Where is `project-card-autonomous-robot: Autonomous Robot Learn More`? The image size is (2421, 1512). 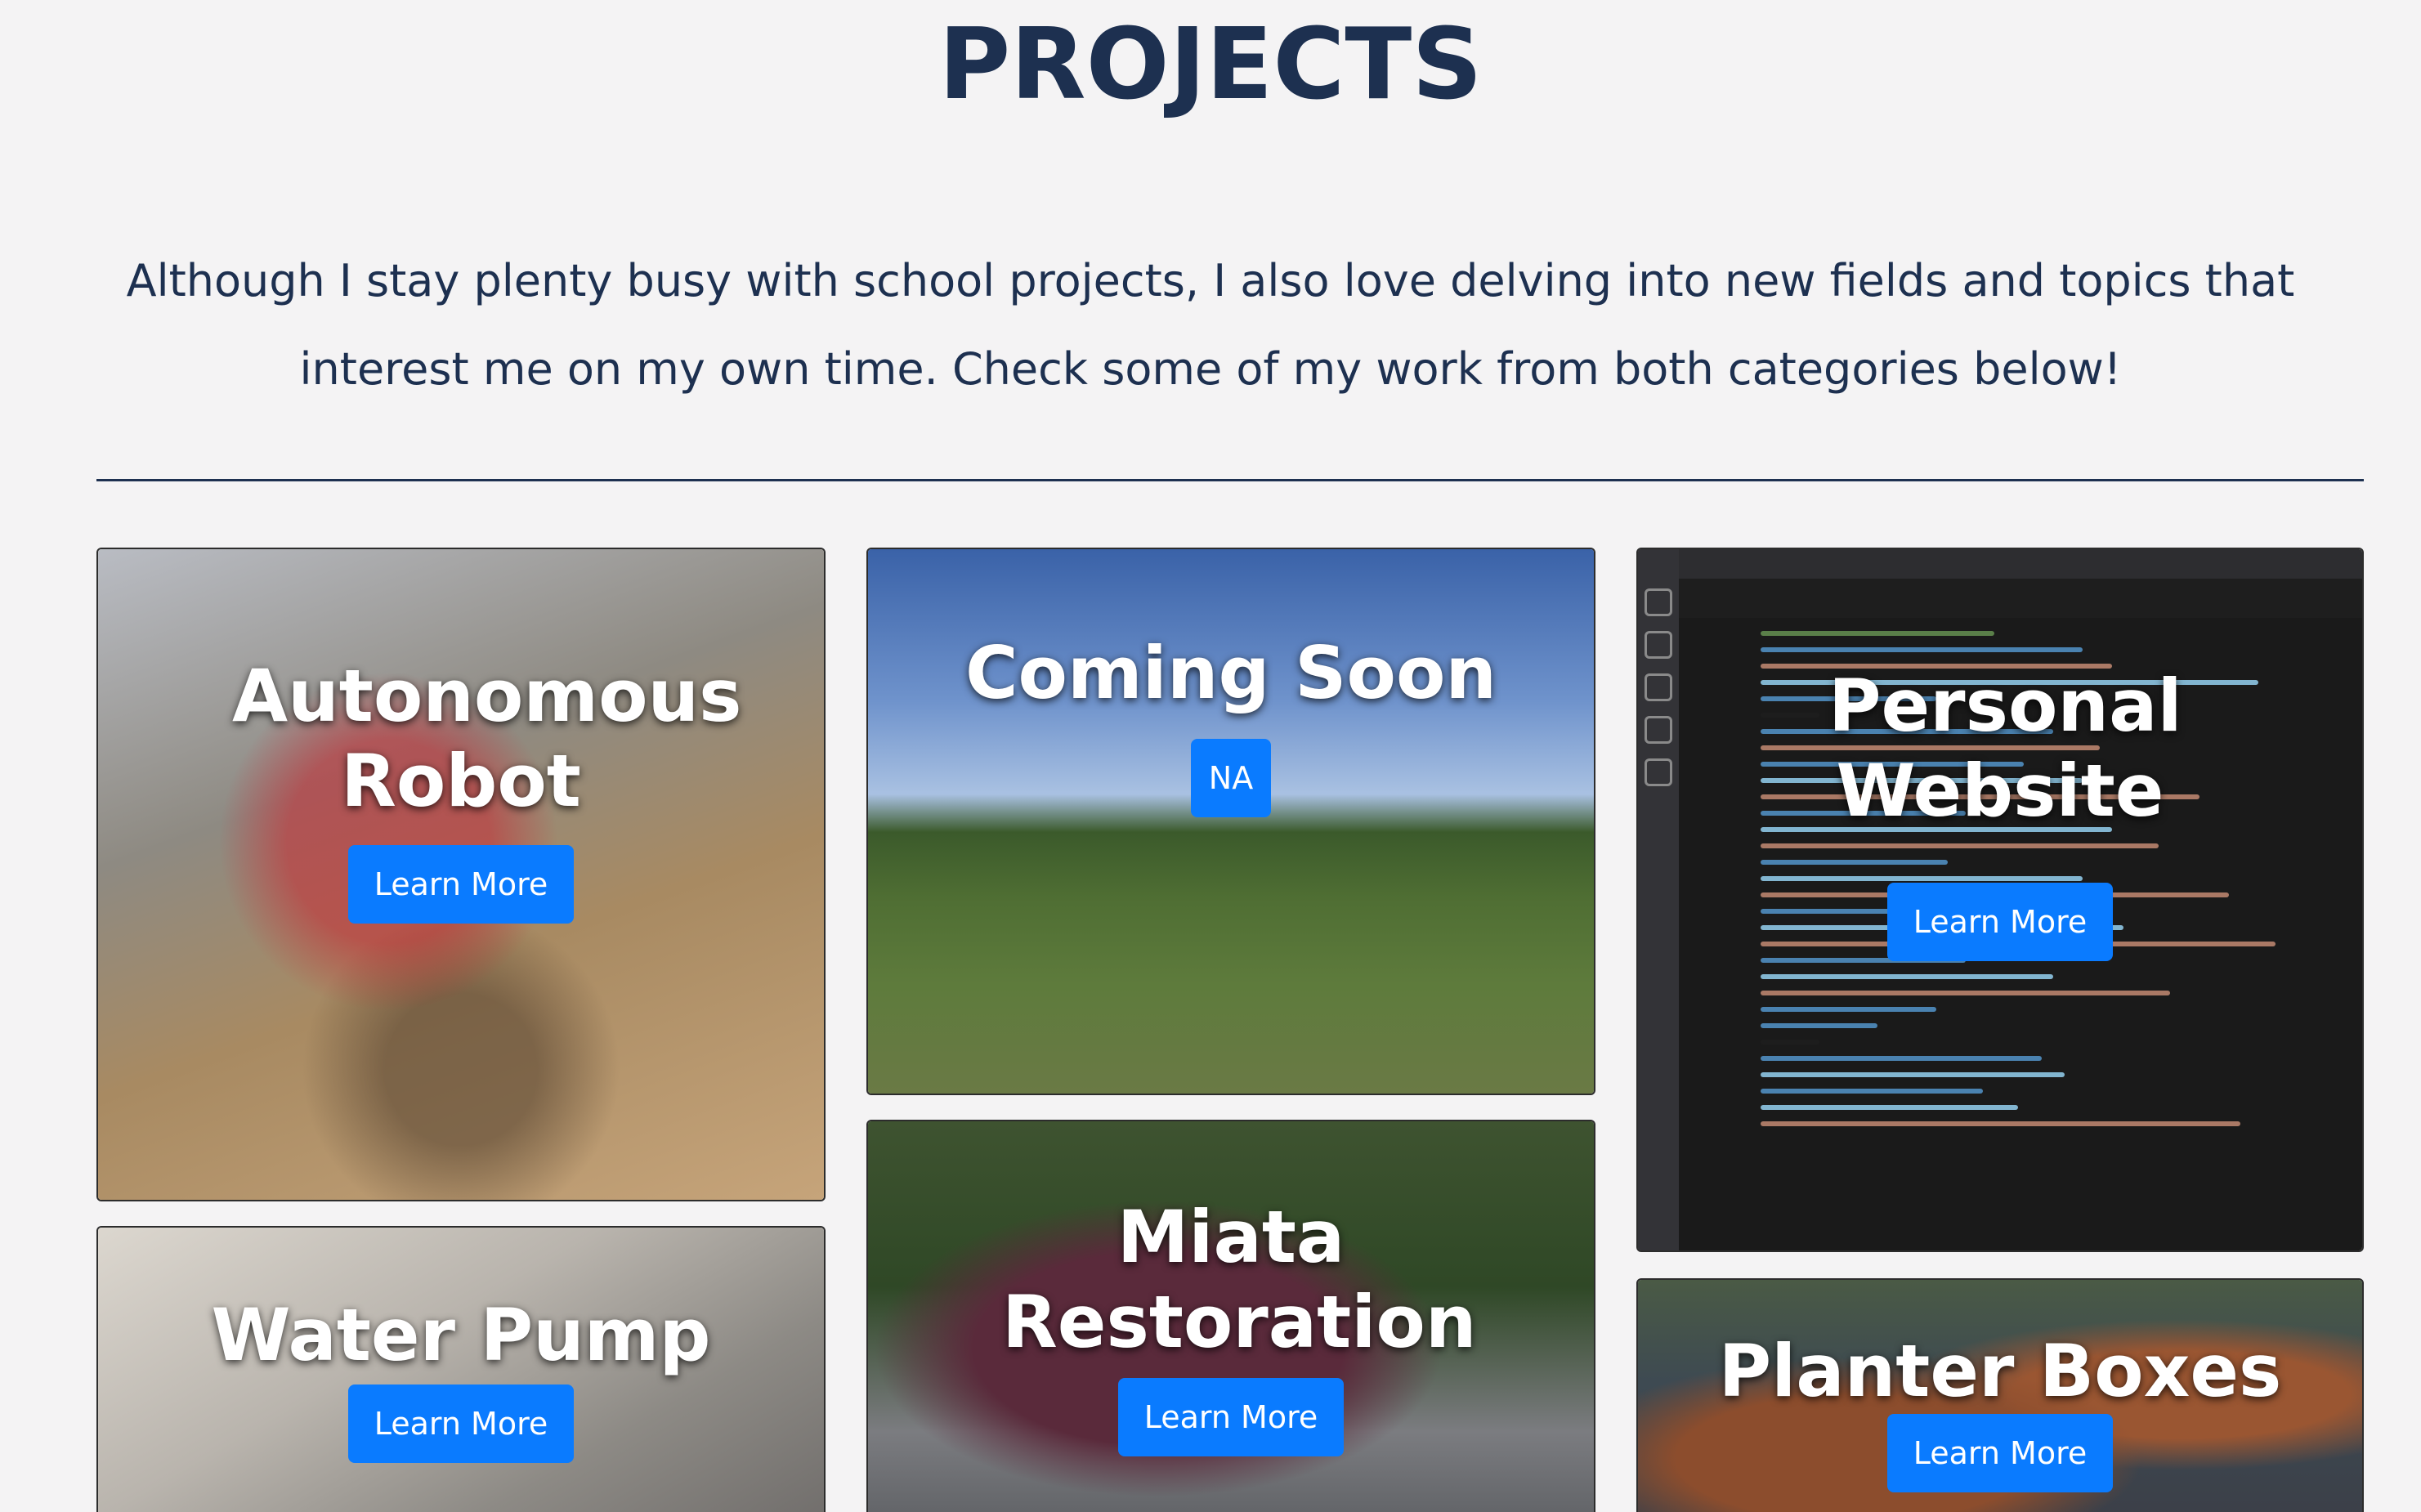
project-card-autonomous-robot: Autonomous Robot Learn More is located at coordinates (461, 874).